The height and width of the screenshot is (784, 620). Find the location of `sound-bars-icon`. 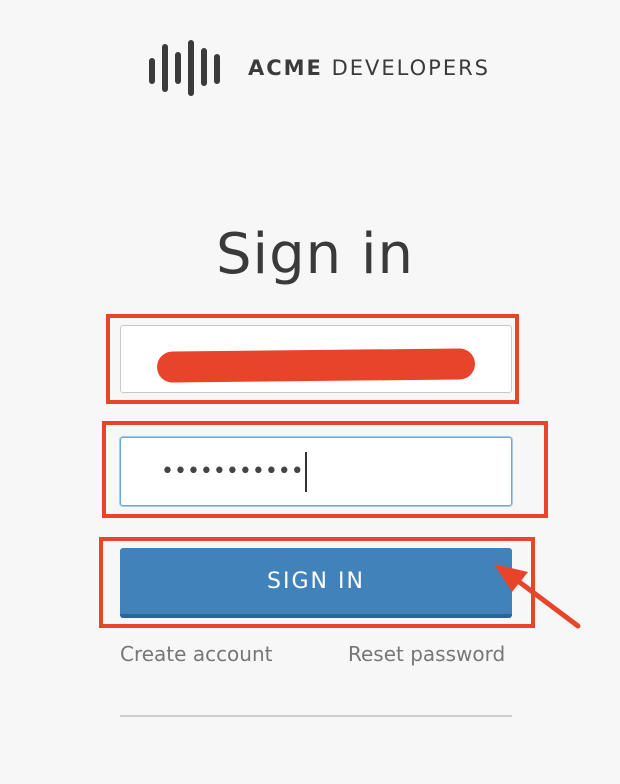

sound-bars-icon is located at coordinates (184, 68).